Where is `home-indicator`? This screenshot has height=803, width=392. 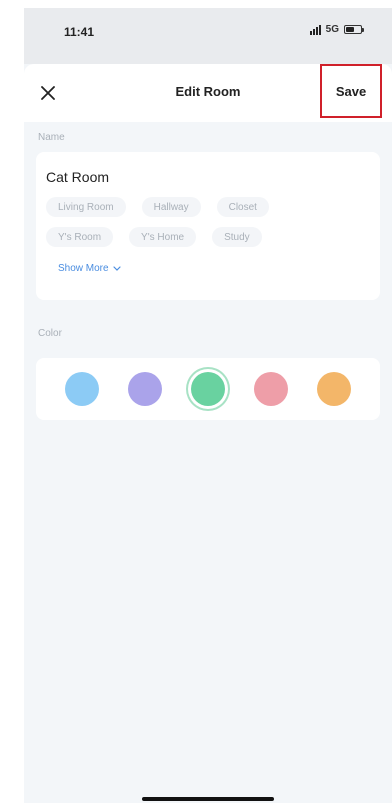 home-indicator is located at coordinates (208, 799).